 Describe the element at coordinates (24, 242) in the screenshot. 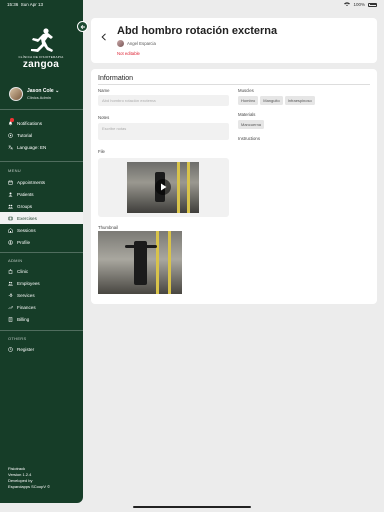

I see `nav-label: Profile` at that location.